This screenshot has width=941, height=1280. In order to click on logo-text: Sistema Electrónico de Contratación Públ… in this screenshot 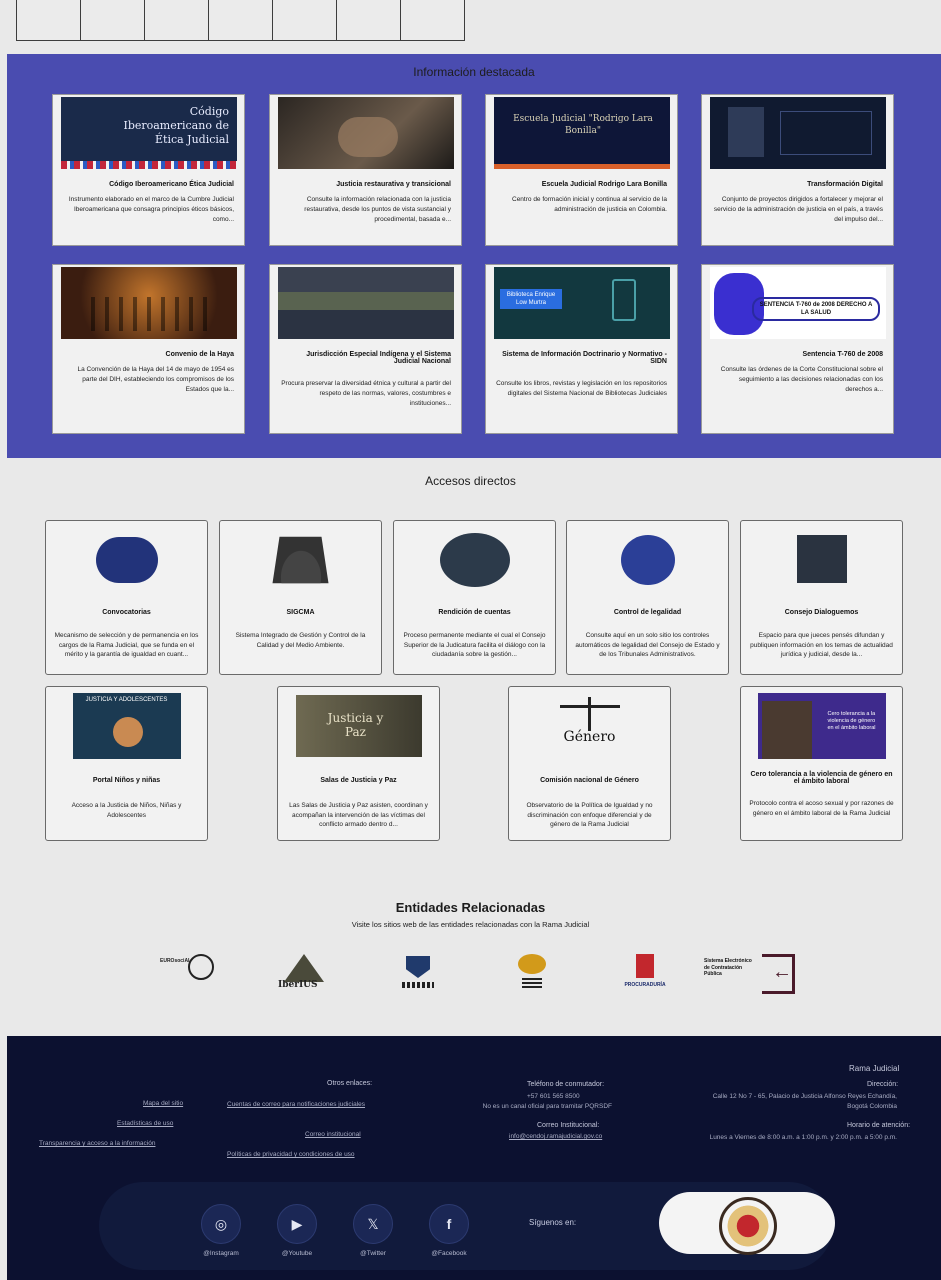, I will do `click(728, 967)`.